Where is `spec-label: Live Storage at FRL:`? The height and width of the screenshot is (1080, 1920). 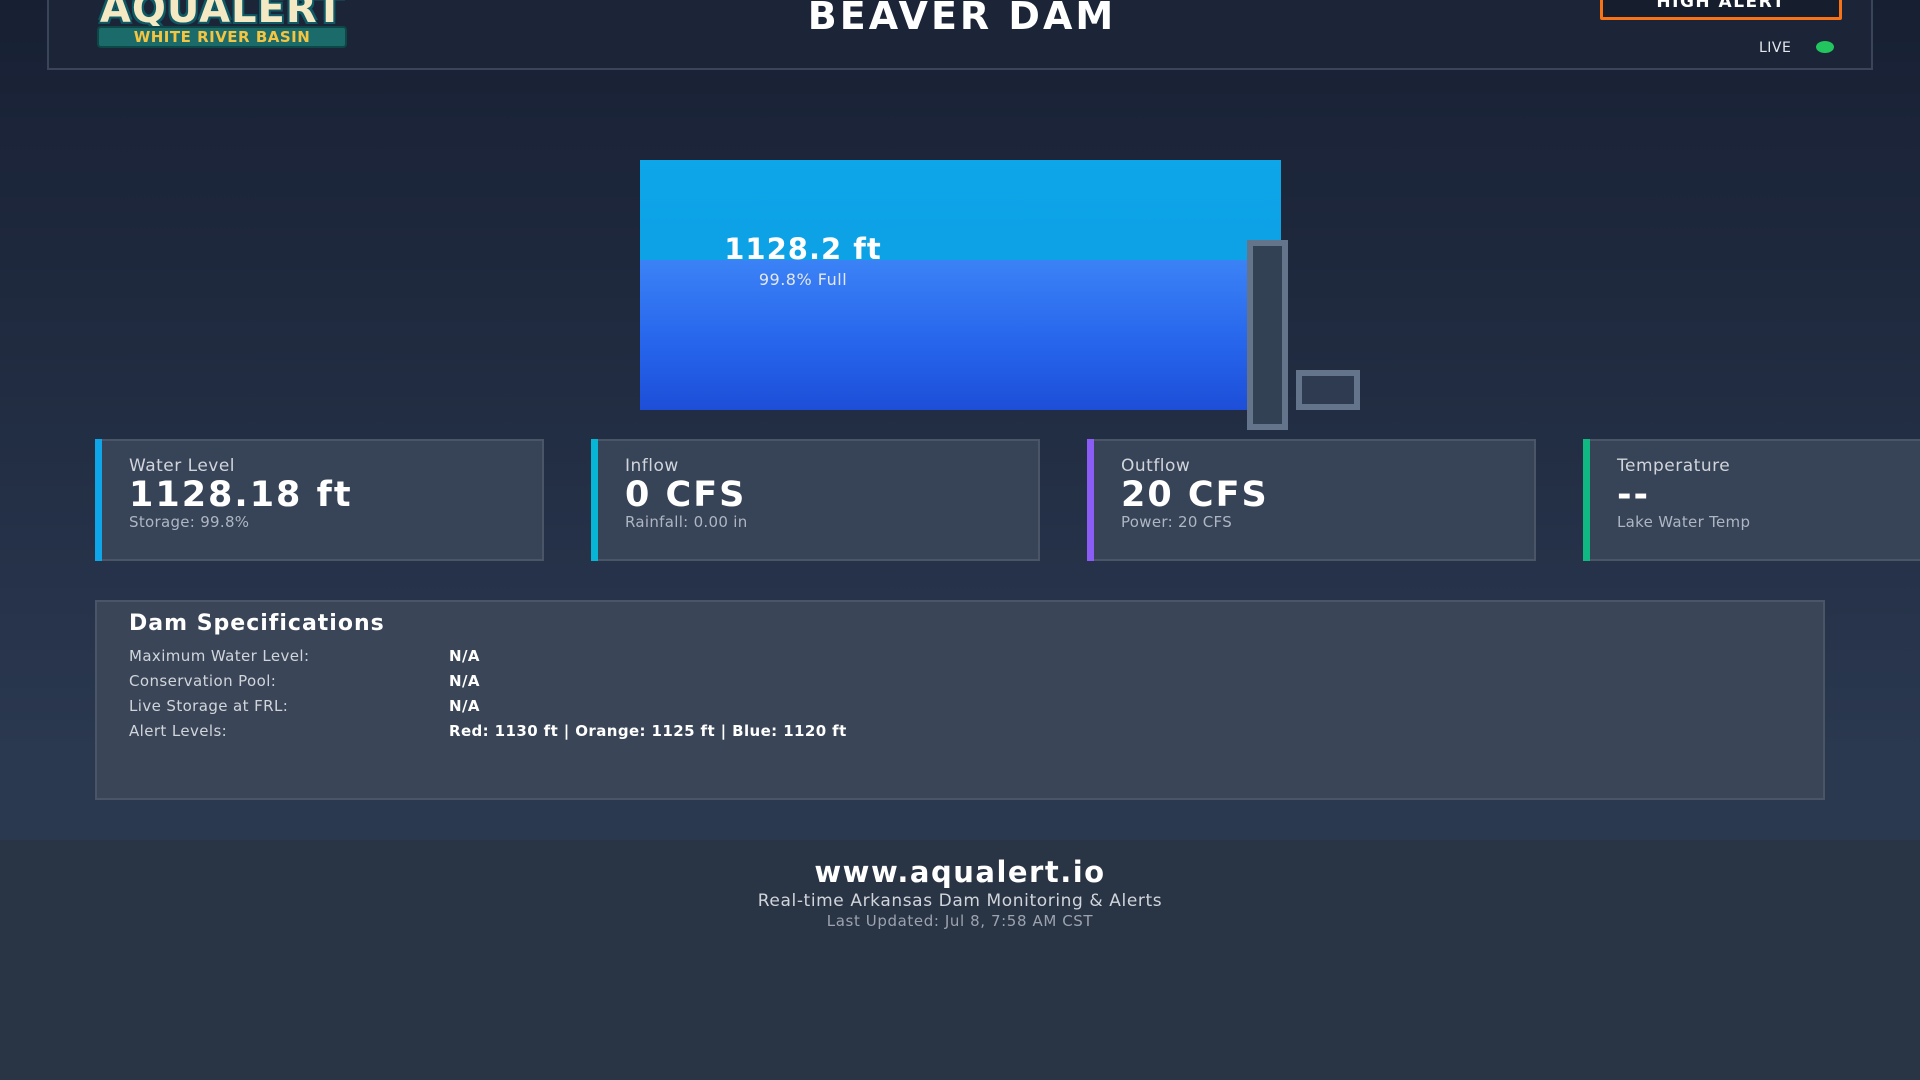 spec-label: Live Storage at FRL: is located at coordinates (209, 706).